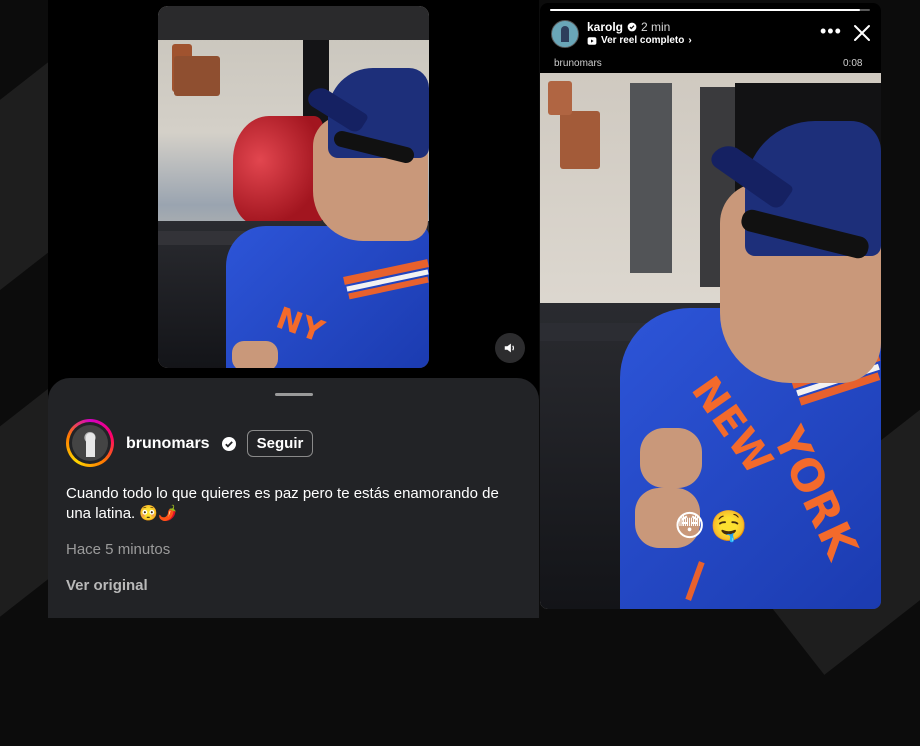 The width and height of the screenshot is (920, 746). I want to click on post-video: NY, so click(293, 187).